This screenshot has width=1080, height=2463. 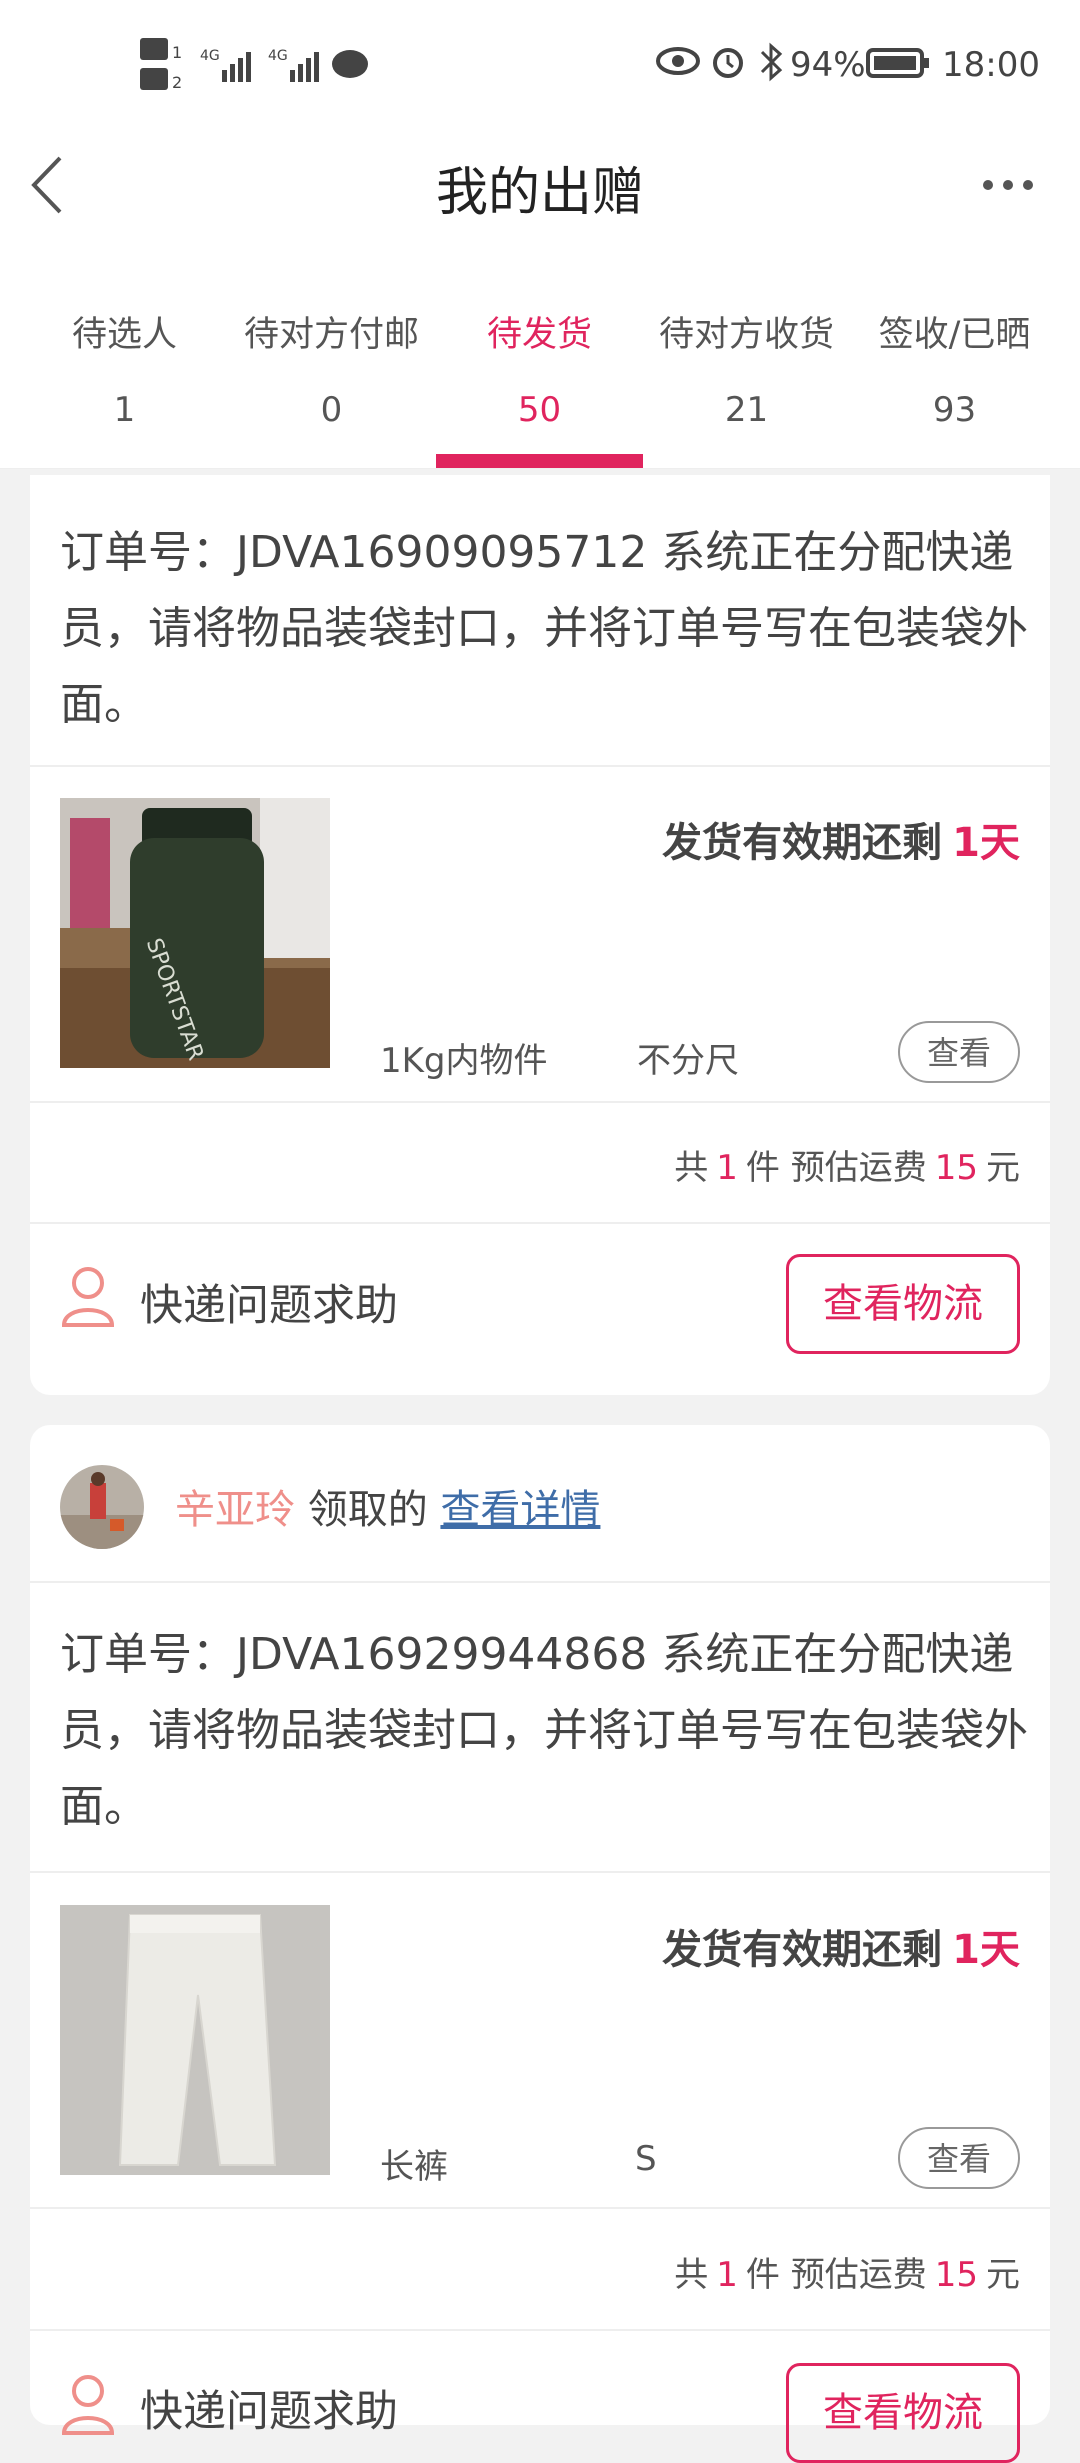 What do you see at coordinates (235, 1510) in the screenshot?
I see `claimer-name: 辛亚玲` at bounding box center [235, 1510].